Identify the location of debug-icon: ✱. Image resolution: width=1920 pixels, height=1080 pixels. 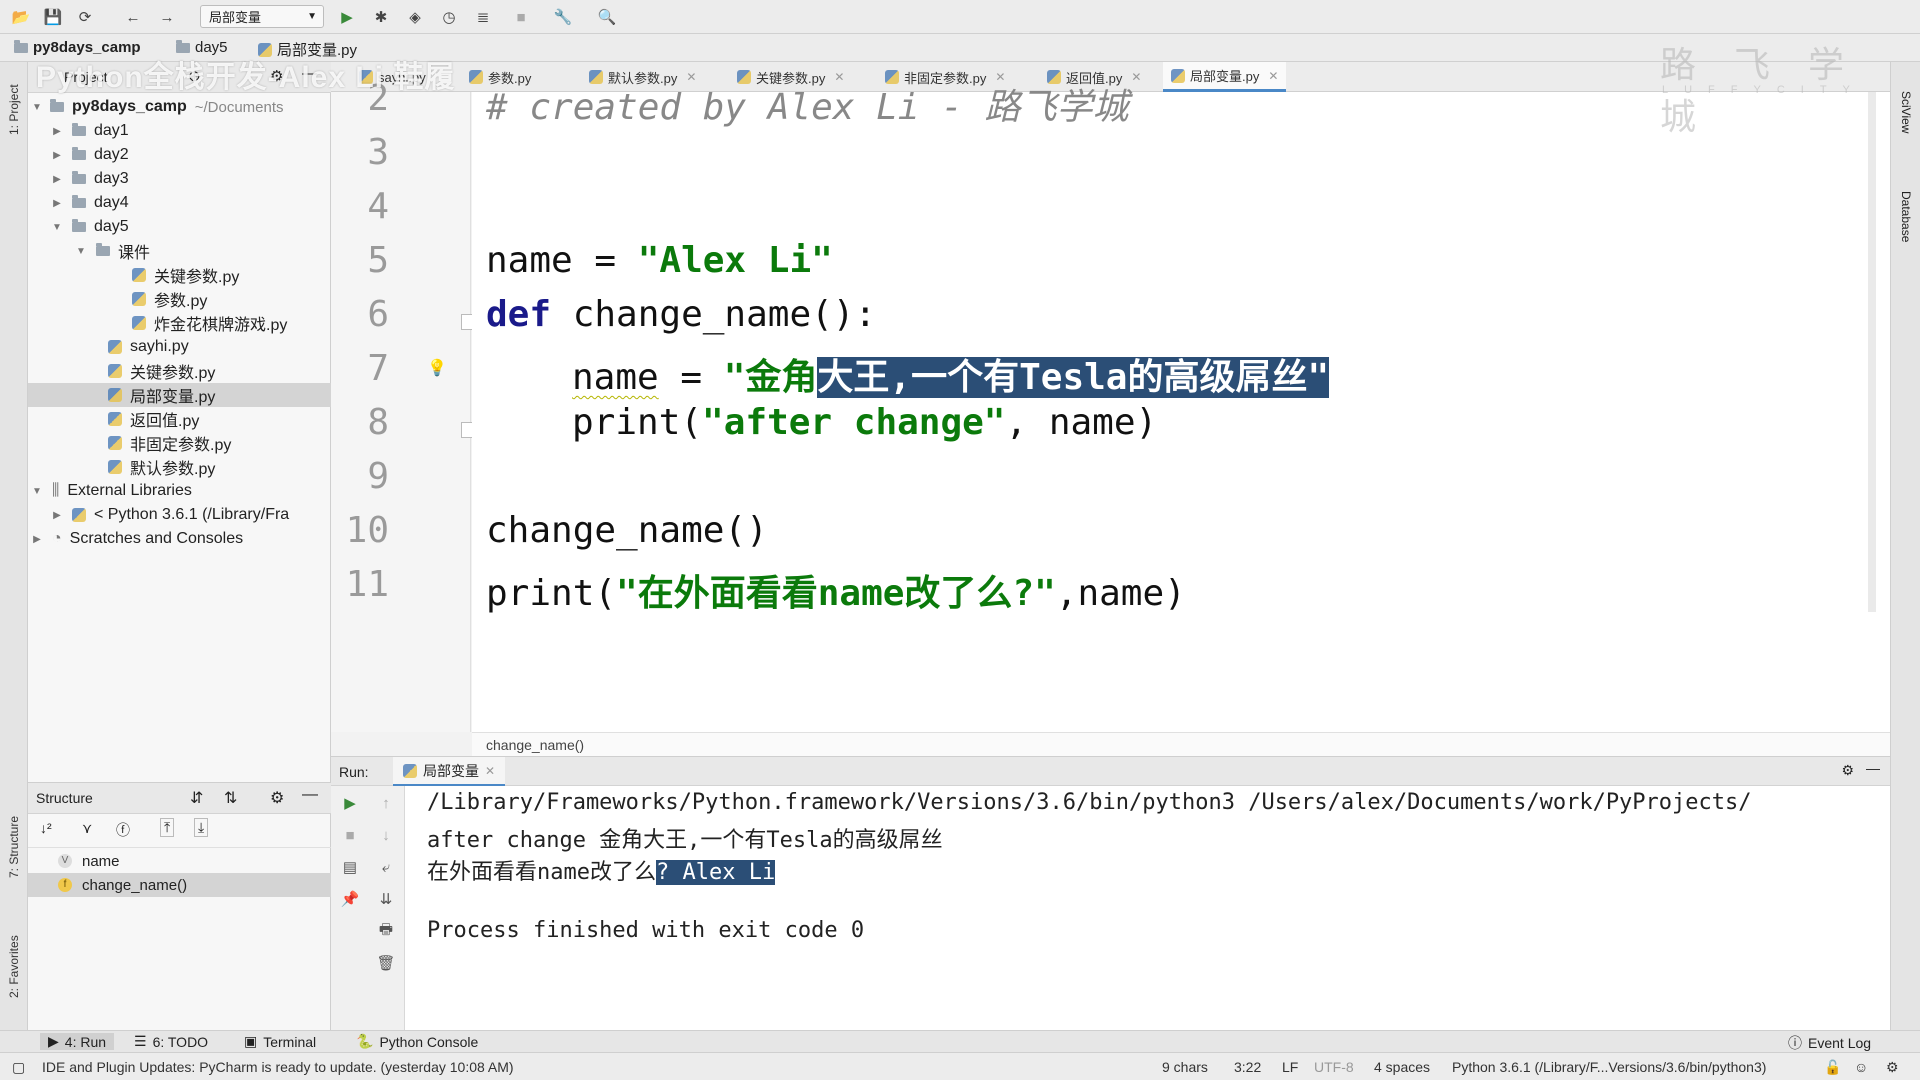
(381, 17).